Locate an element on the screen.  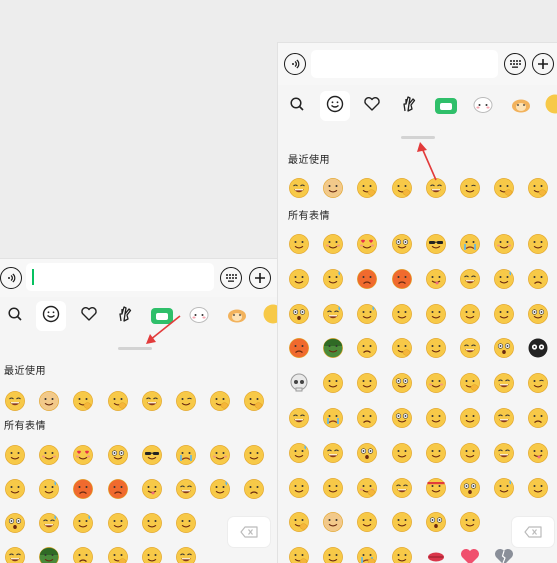
peek-emoji is located at coordinates (299, 554).